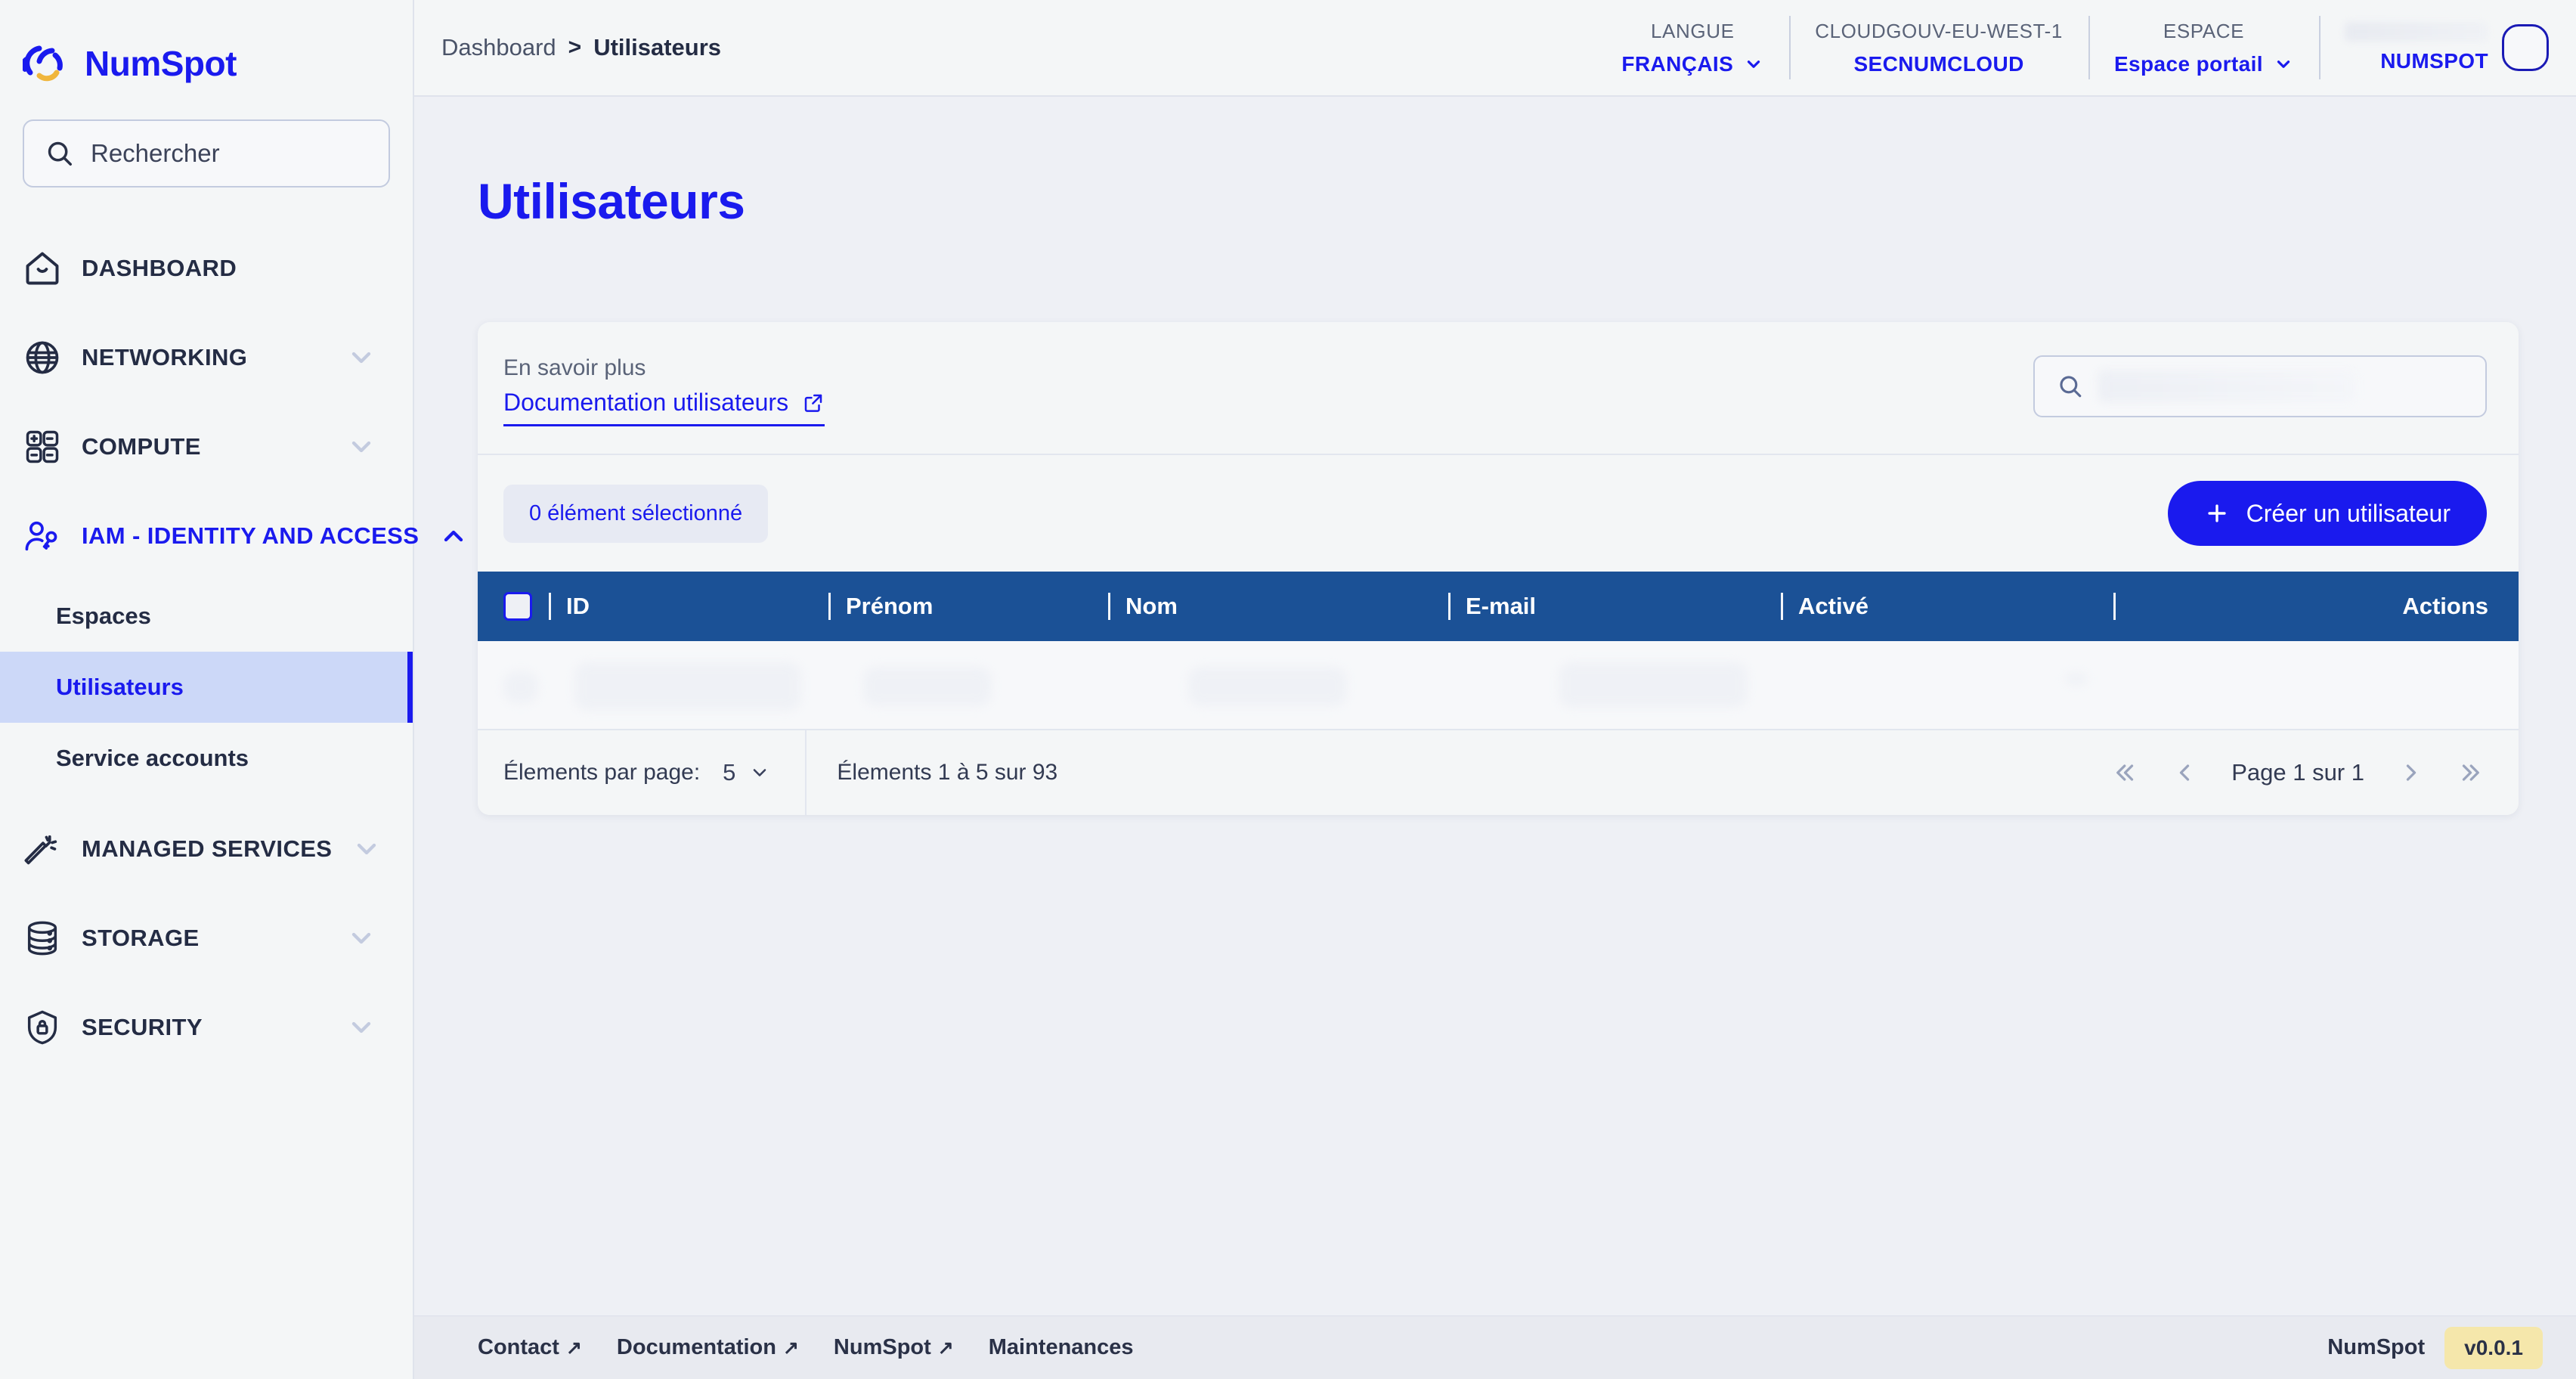 Image resolution: width=2576 pixels, height=1379 pixels. Describe the element at coordinates (1692, 48) in the screenshot. I see `language-selector: LANGUE FRANÇAIS` at that location.